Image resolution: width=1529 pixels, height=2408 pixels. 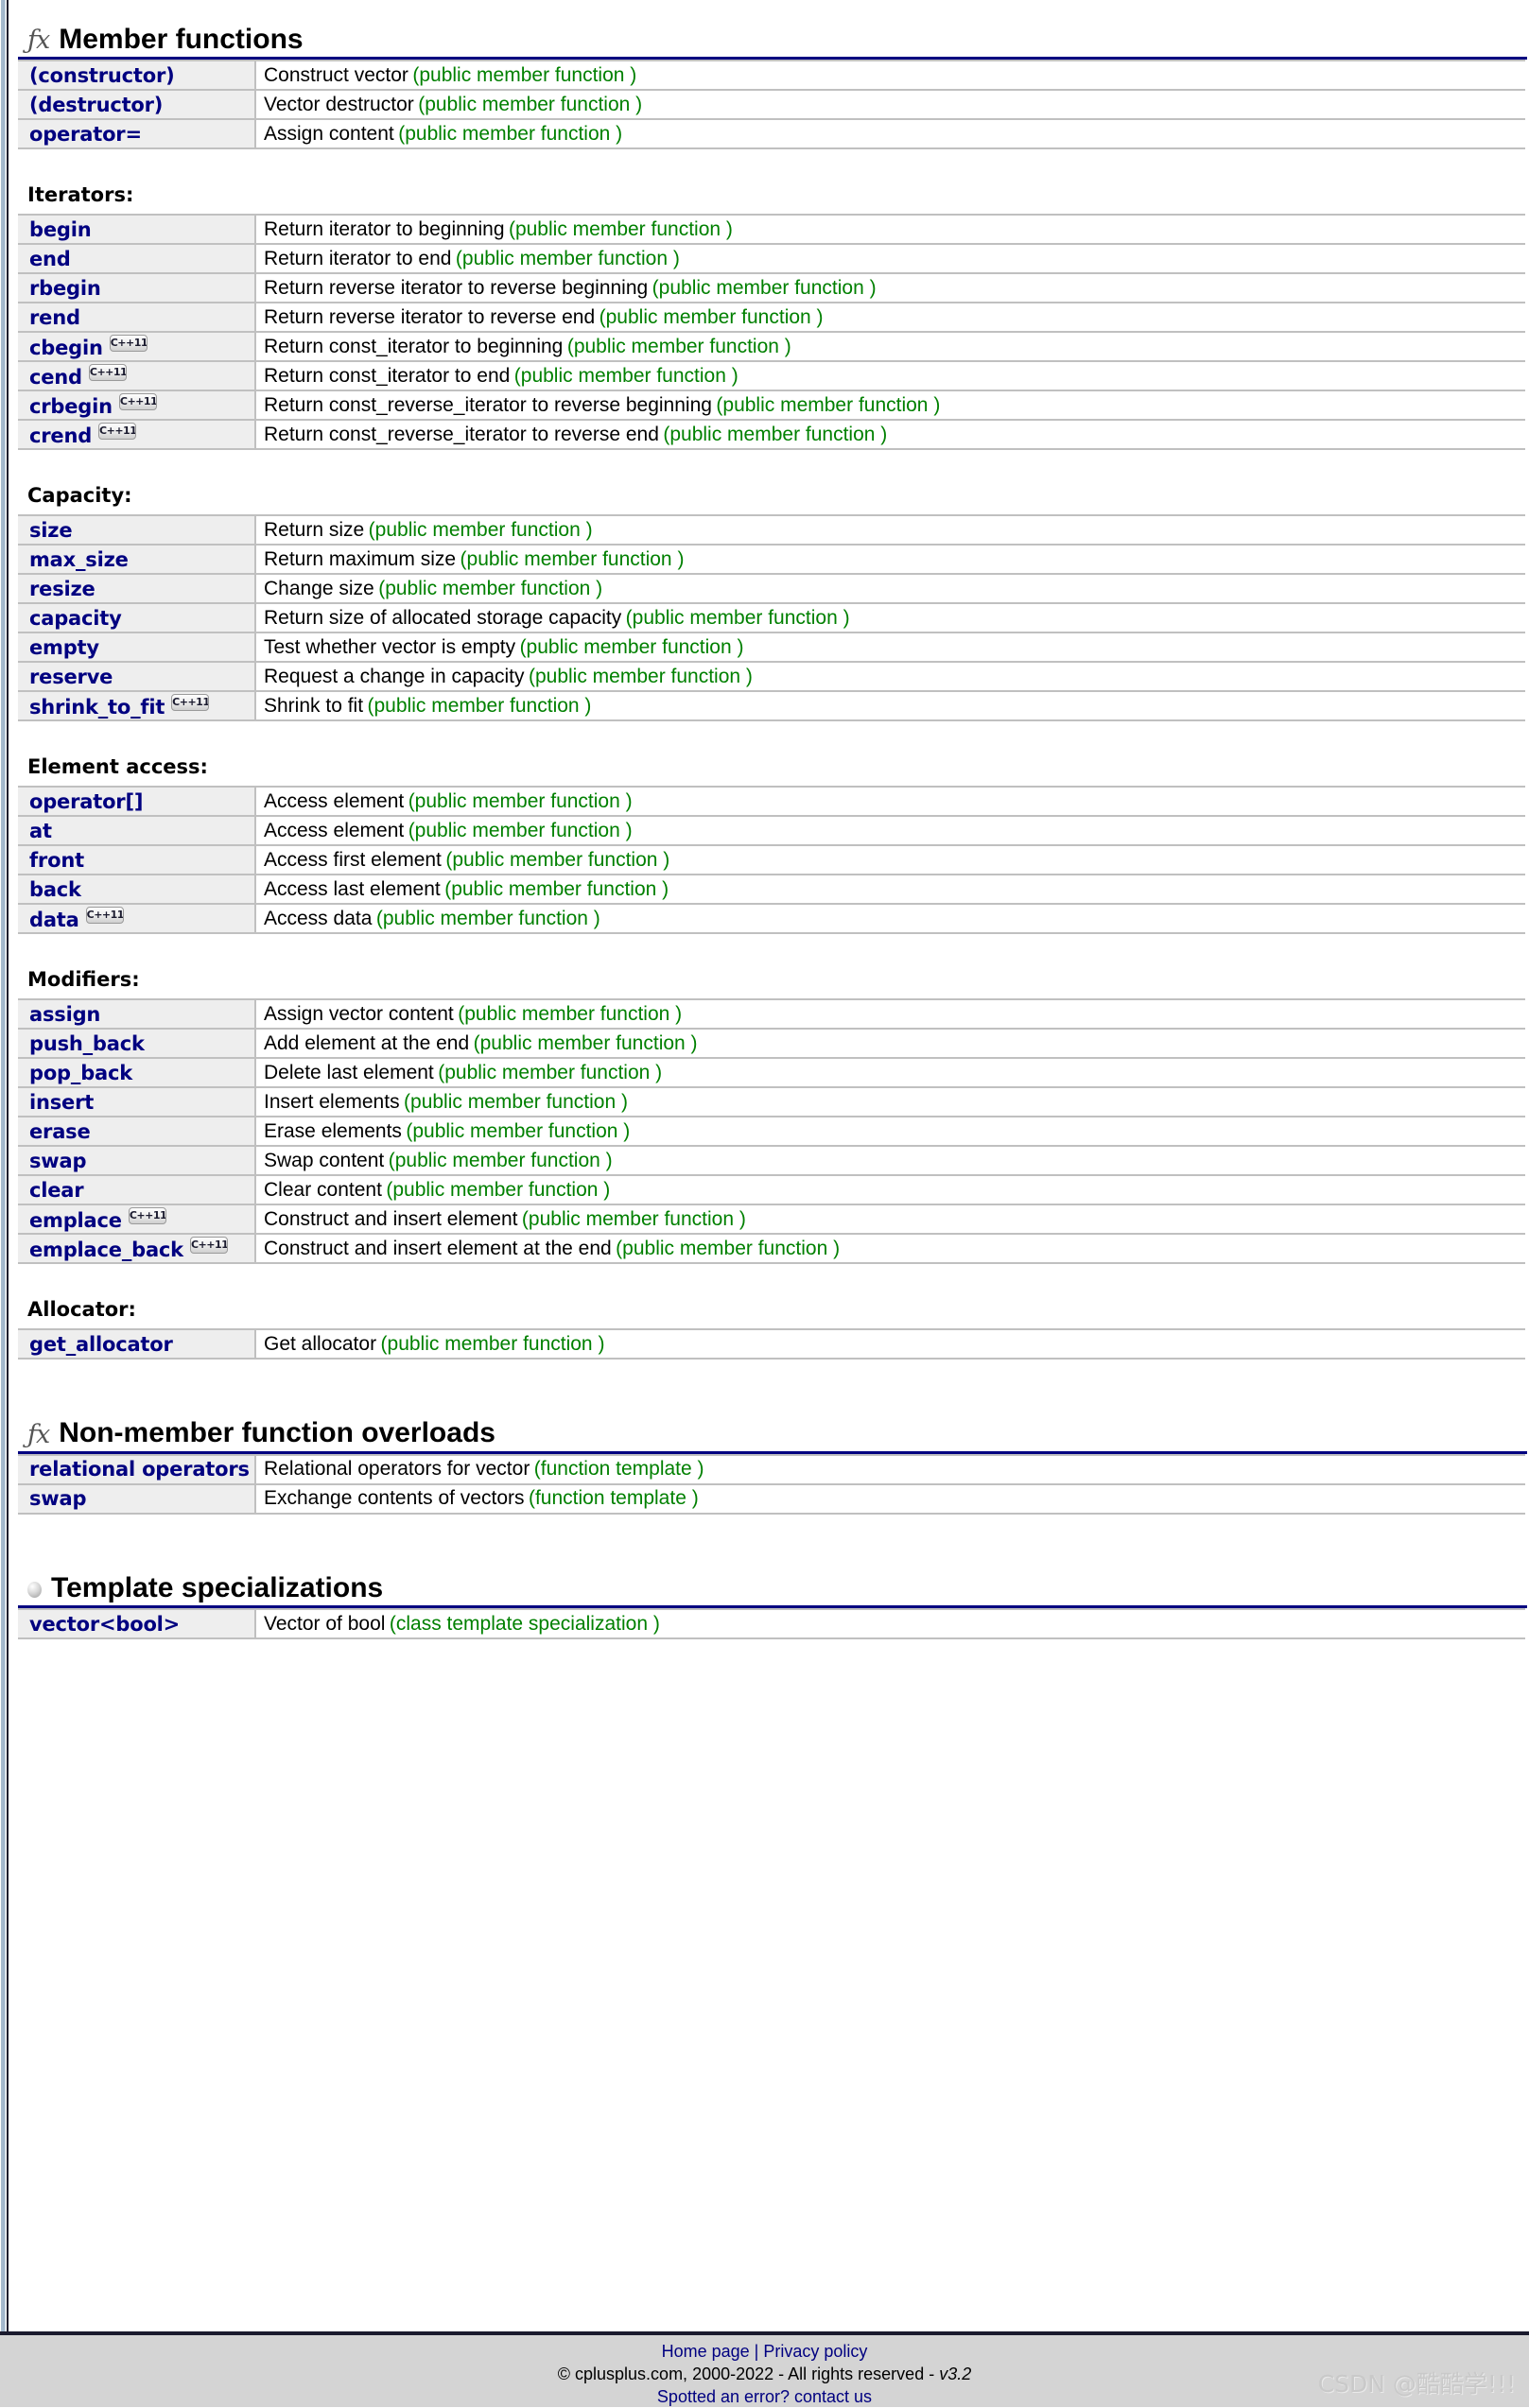 What do you see at coordinates (62, 1102) in the screenshot?
I see `function-link: insert` at bounding box center [62, 1102].